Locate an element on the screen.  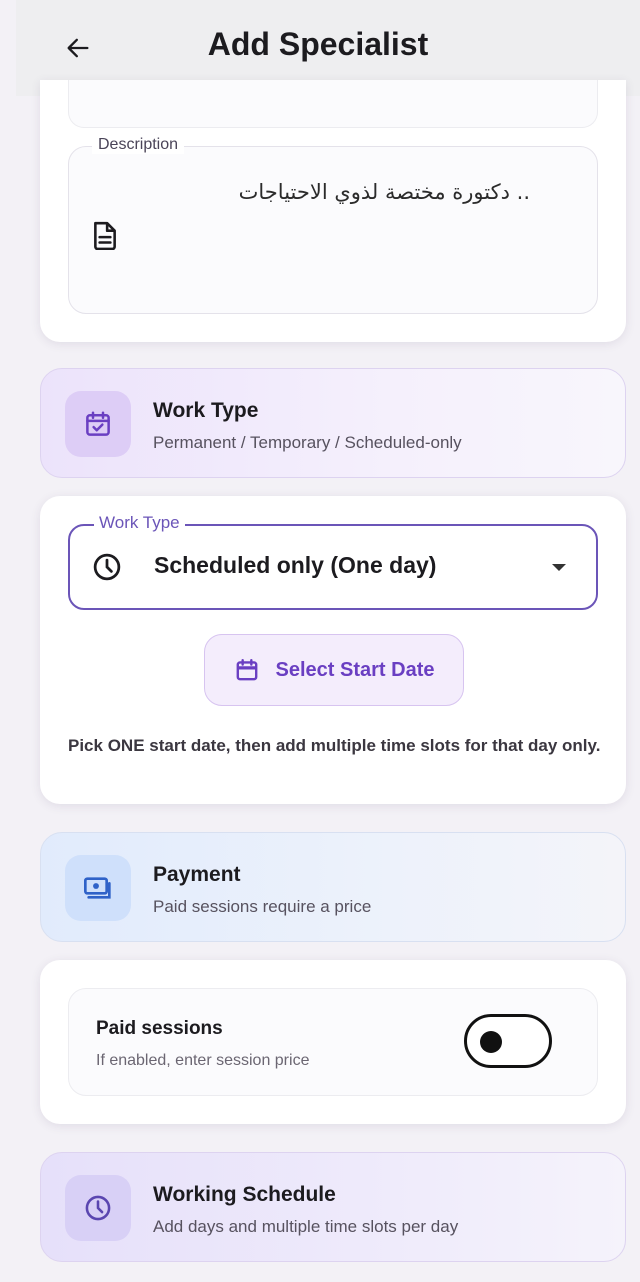
calendar-check-icon is located at coordinates (98, 423).